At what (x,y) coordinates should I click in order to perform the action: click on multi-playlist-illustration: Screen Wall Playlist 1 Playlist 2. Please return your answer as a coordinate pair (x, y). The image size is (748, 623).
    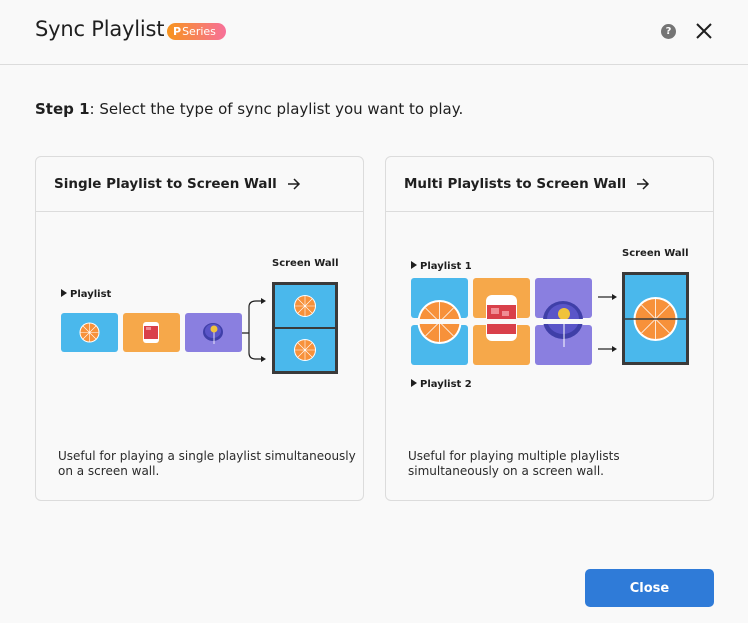
    Looking at the image, I should click on (547, 319).